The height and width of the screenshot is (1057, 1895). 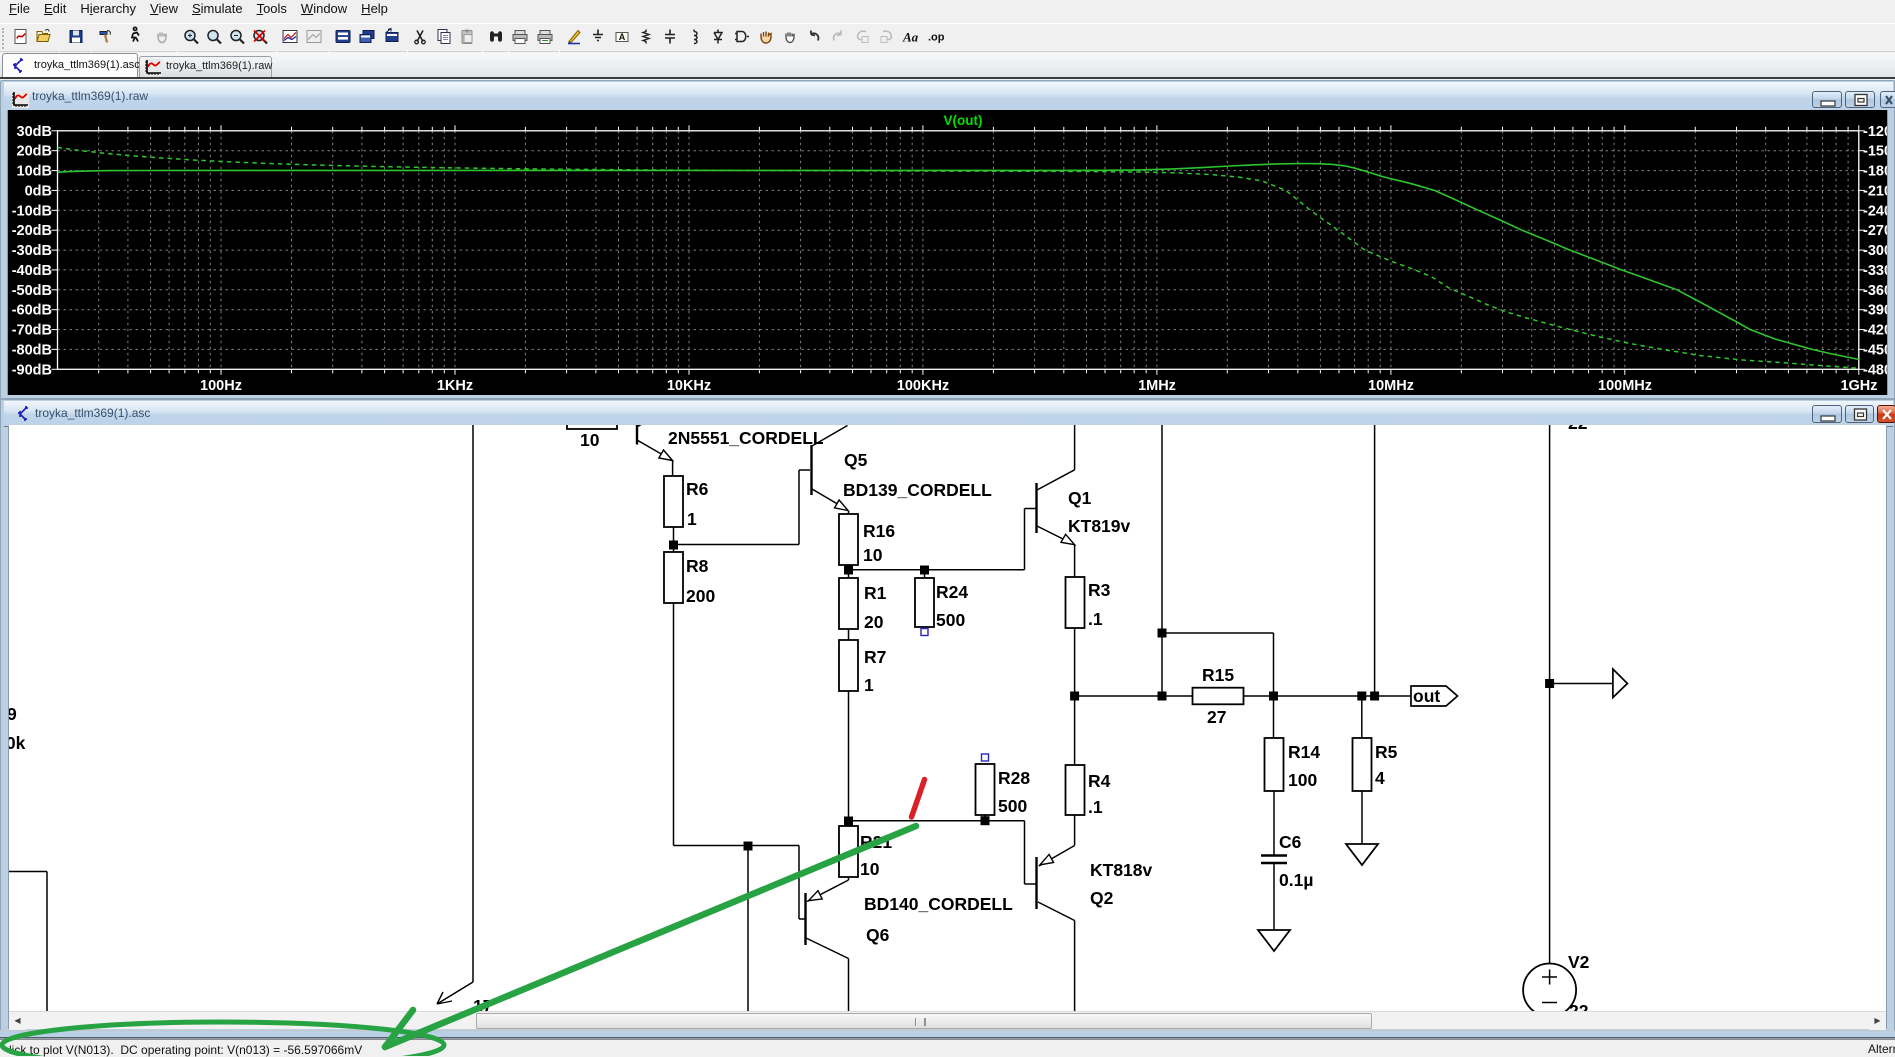 I want to click on svg-text: R3, so click(x=1099, y=590).